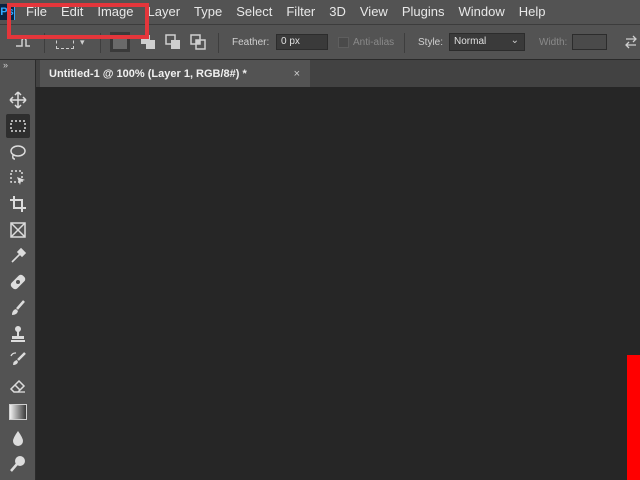 This screenshot has height=480, width=640. I want to click on lasso-icon, so click(18, 152).